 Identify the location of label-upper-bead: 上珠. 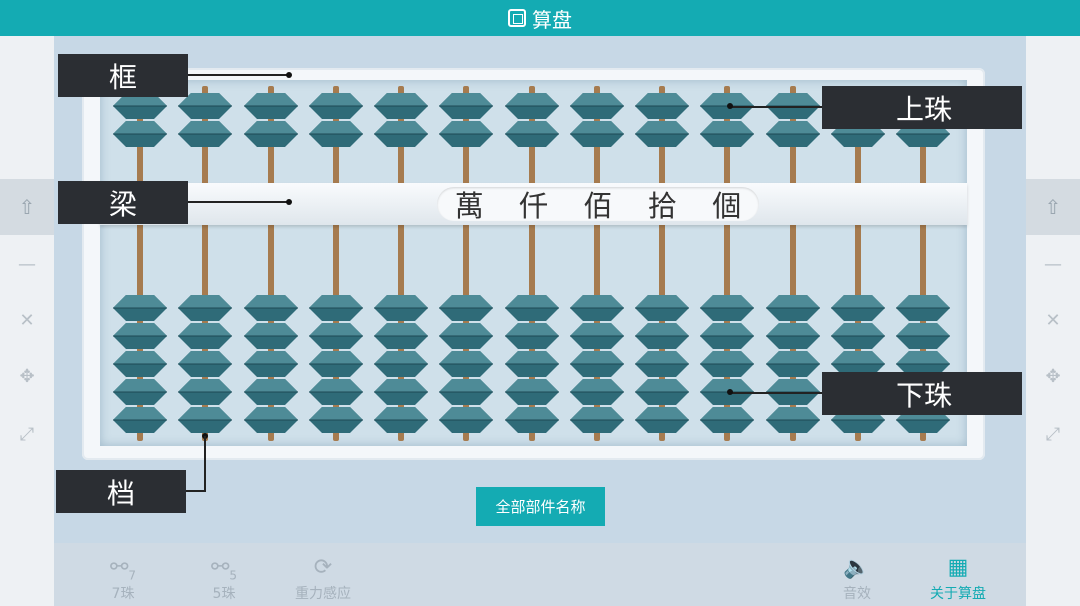
(922, 107).